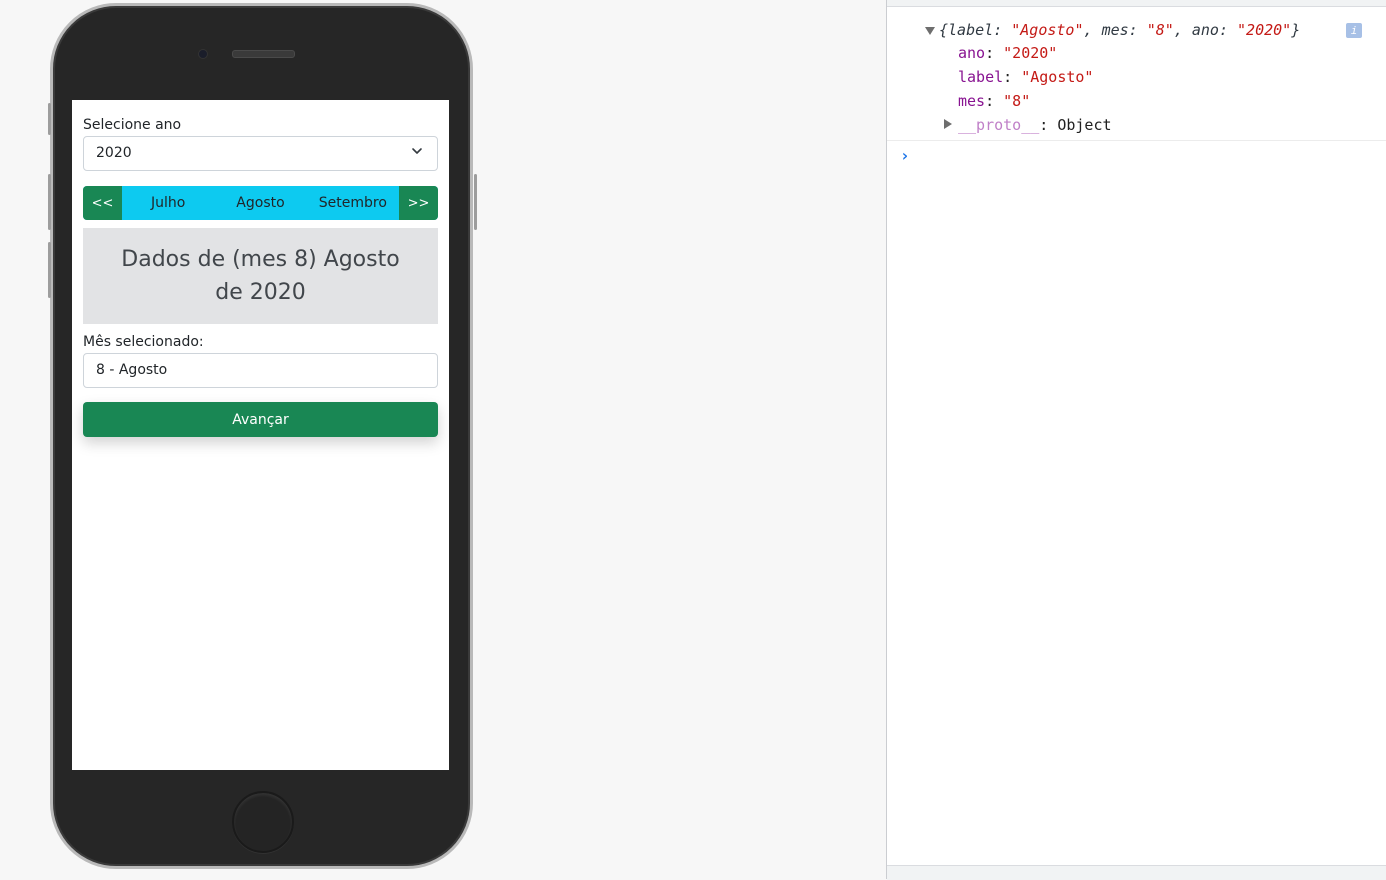 The width and height of the screenshot is (1386, 880). I want to click on phone-power-button, so click(475, 202).